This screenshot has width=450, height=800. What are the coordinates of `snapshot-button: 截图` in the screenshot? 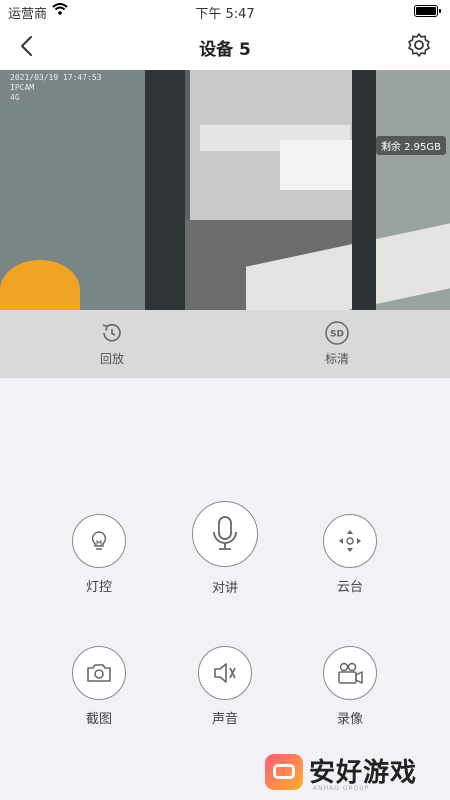 It's located at (99, 686).